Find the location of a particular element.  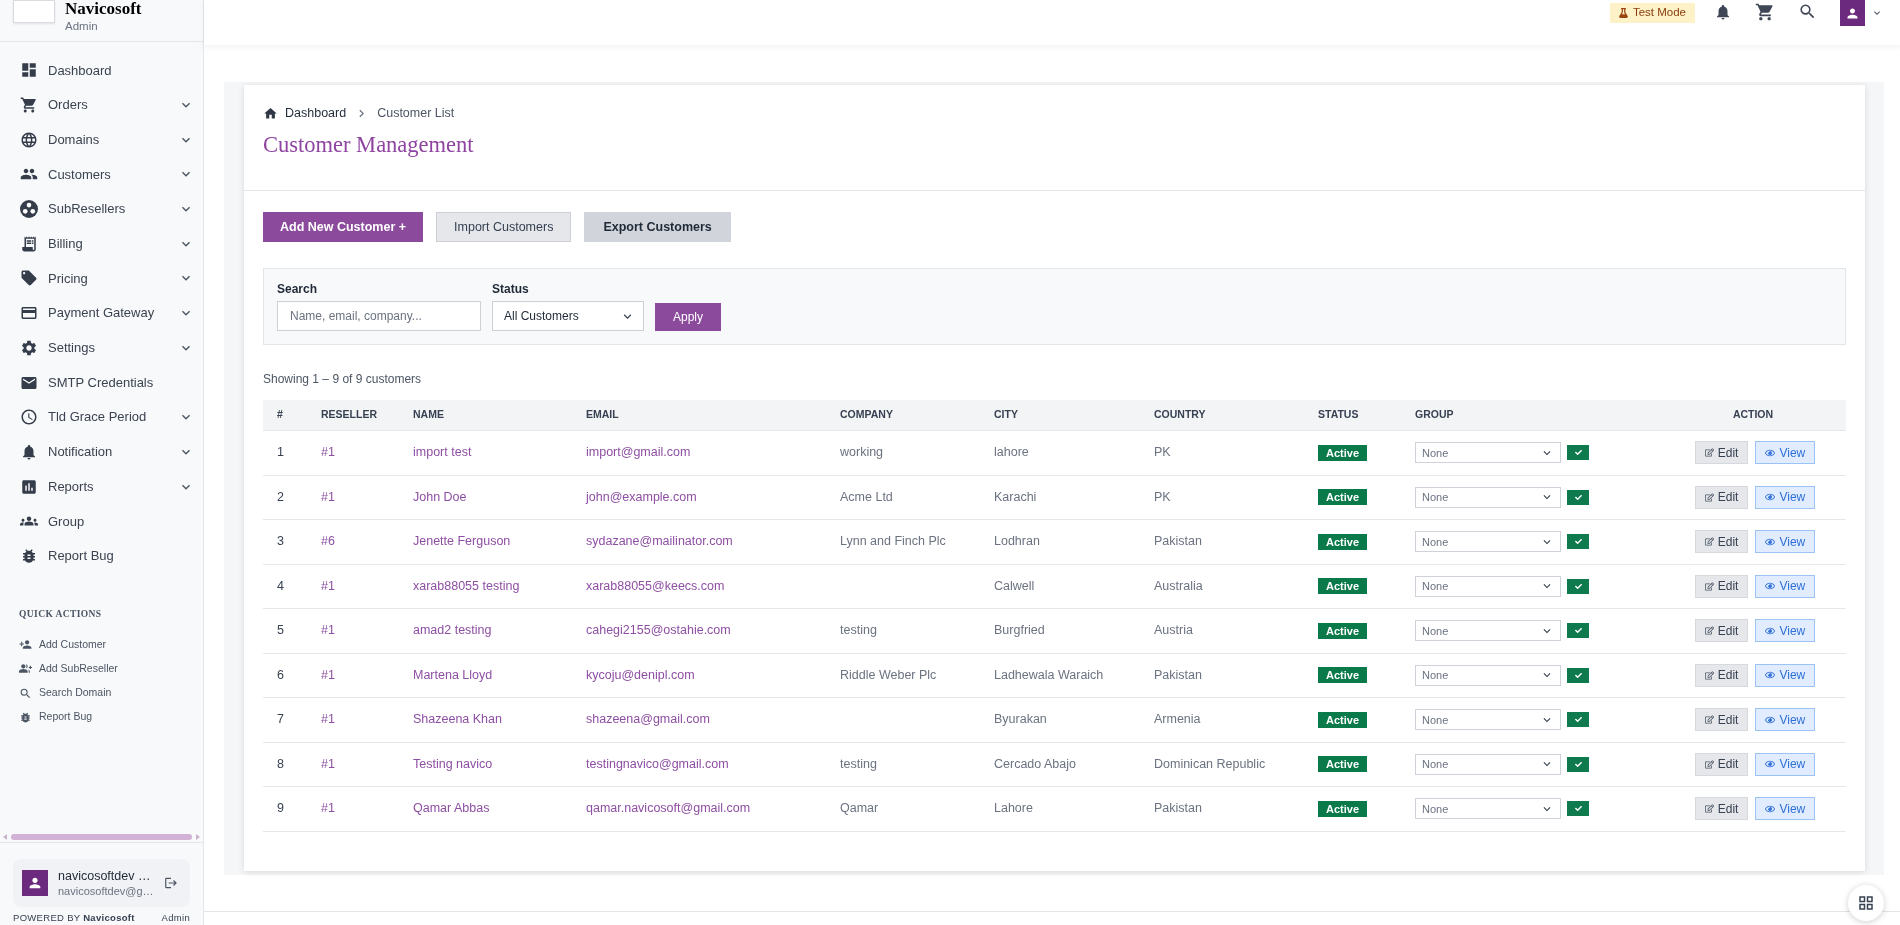

sidebar-item: Customers is located at coordinates (101, 174).